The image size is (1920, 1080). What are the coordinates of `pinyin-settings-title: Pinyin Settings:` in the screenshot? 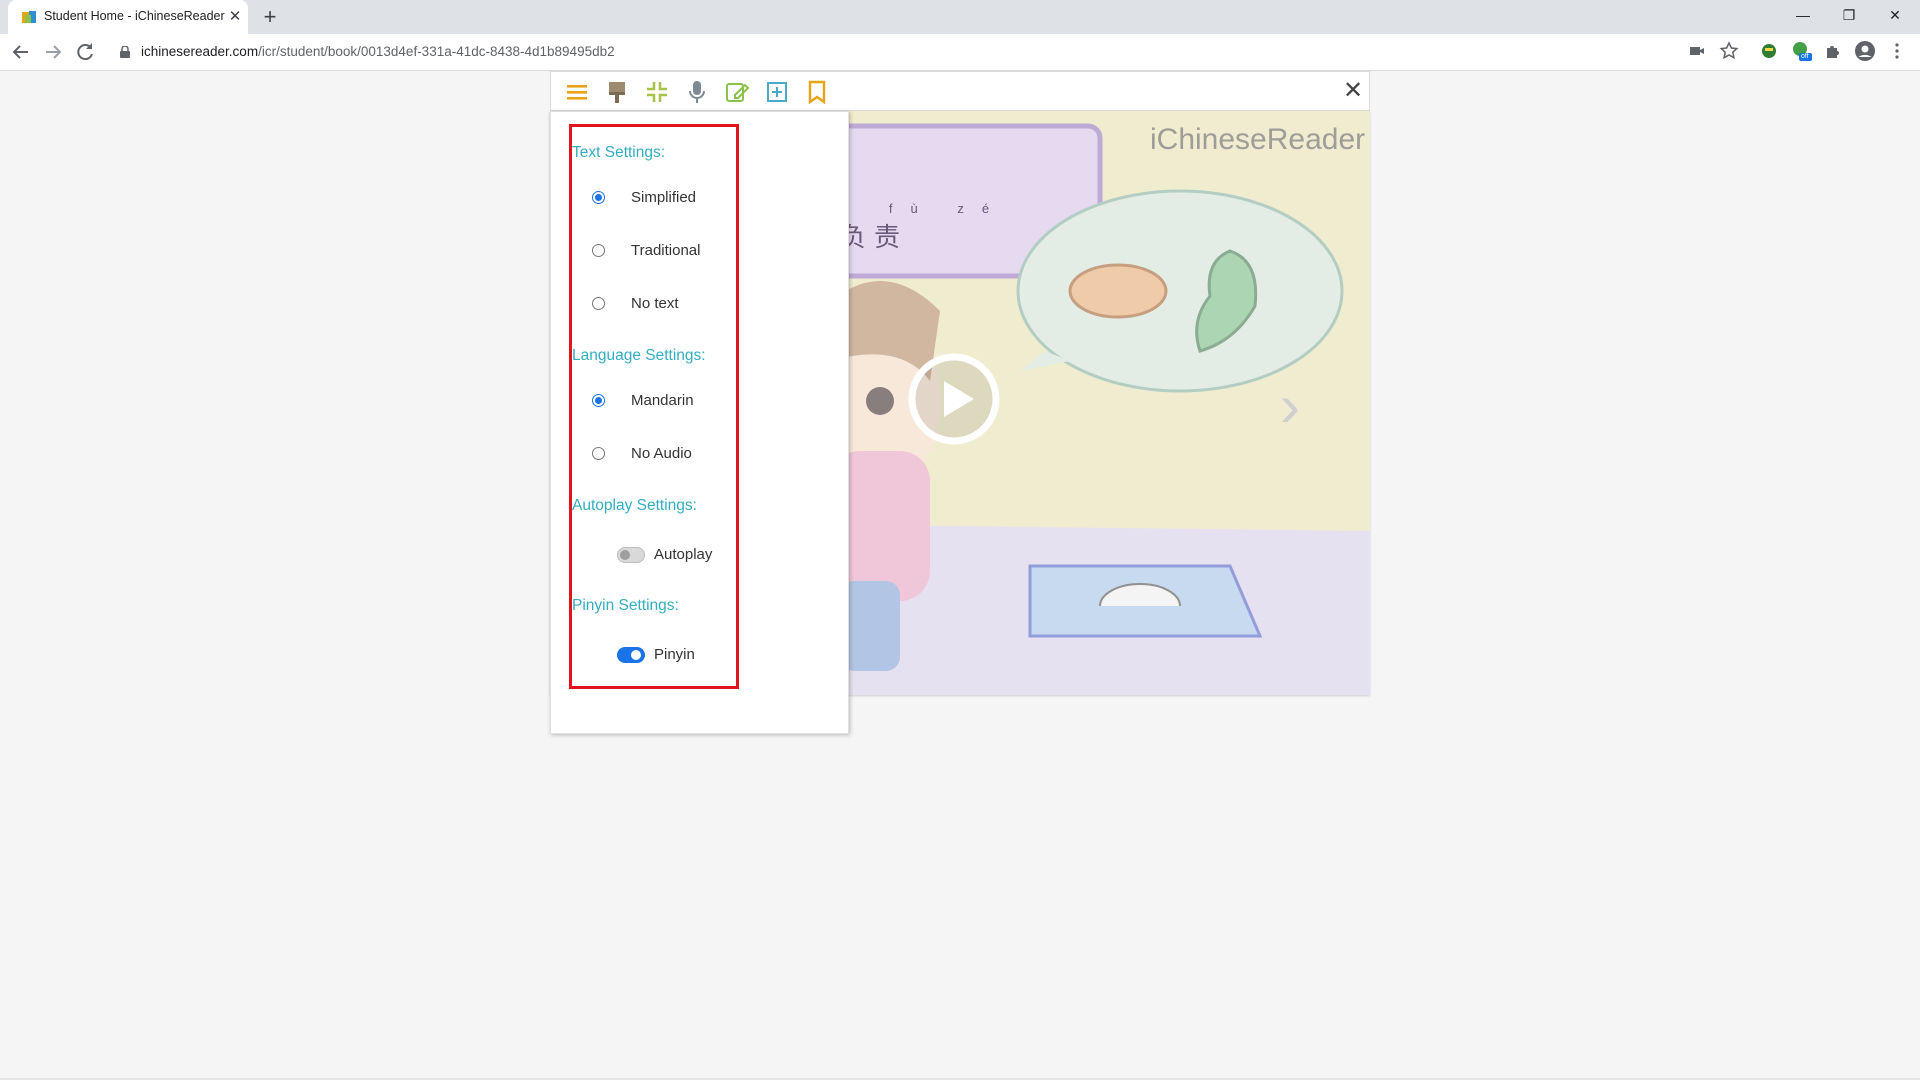 It's located at (625, 605).